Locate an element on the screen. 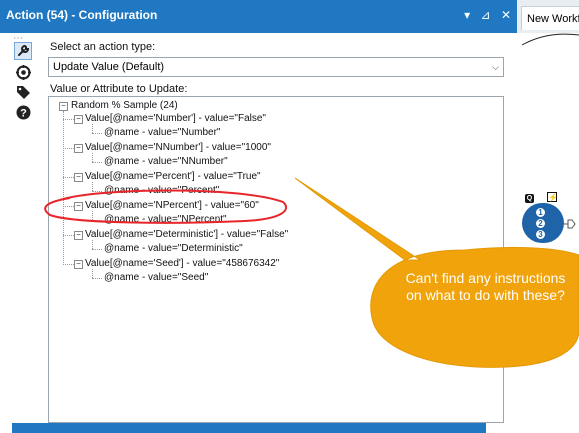  highlight-ellipse is located at coordinates (166, 206).